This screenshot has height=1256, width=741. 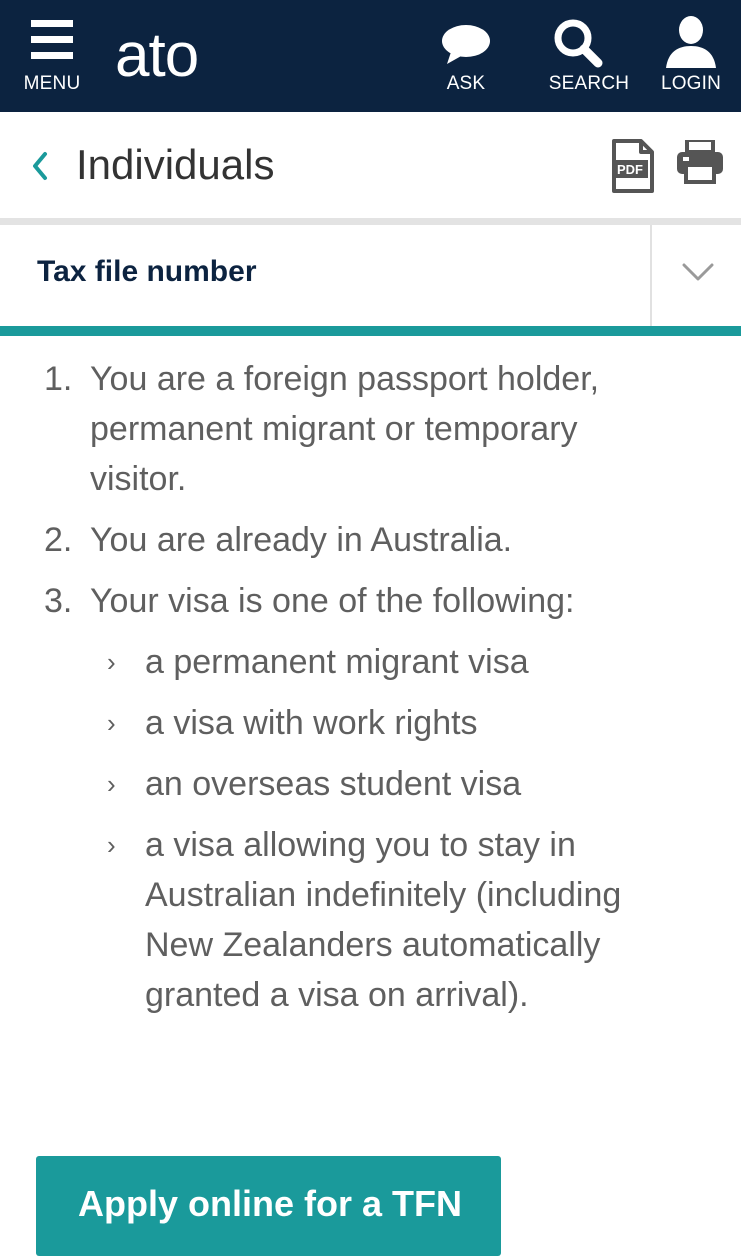 I want to click on list-item-number: 3., so click(x=58, y=601).